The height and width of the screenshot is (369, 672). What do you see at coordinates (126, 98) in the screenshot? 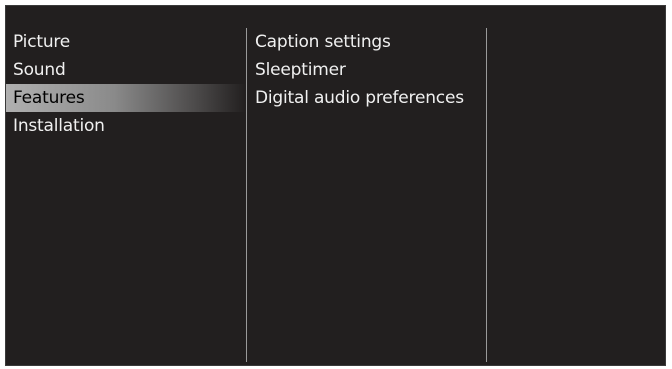
I see `menu-item-features: Features` at bounding box center [126, 98].